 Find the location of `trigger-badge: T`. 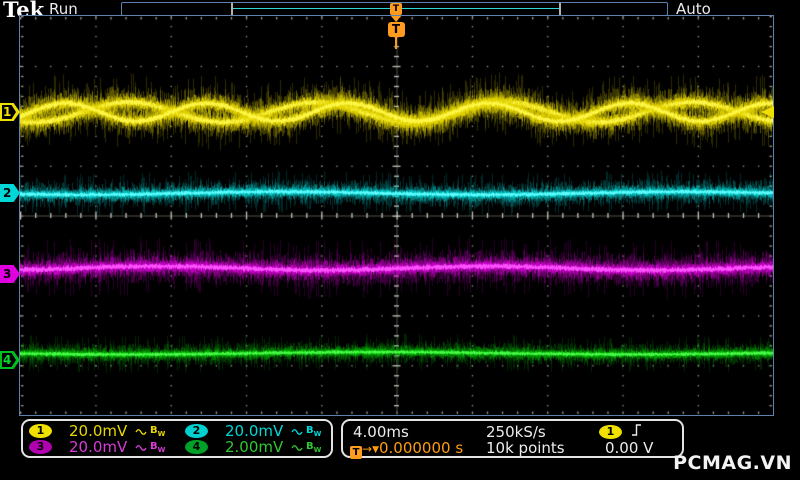

trigger-badge: T is located at coordinates (396, 29).